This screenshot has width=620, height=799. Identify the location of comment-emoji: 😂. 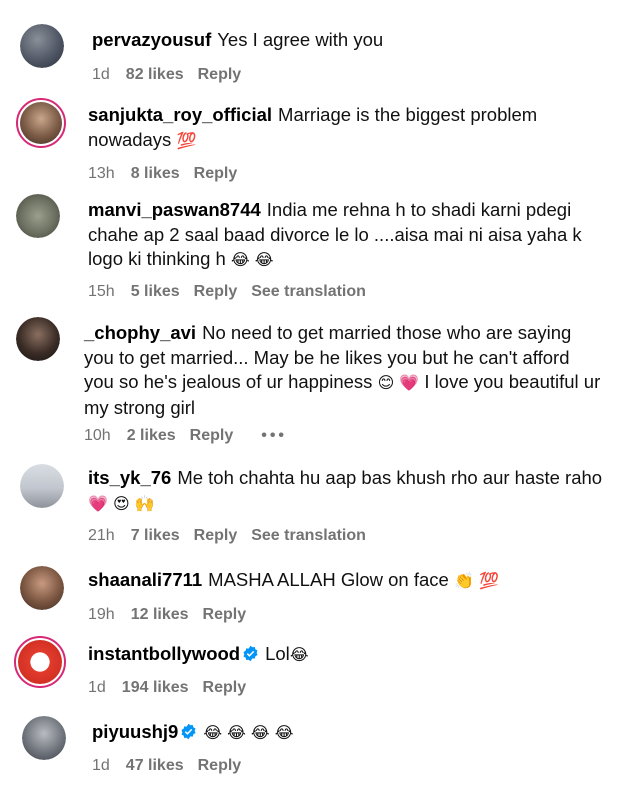
(299, 654).